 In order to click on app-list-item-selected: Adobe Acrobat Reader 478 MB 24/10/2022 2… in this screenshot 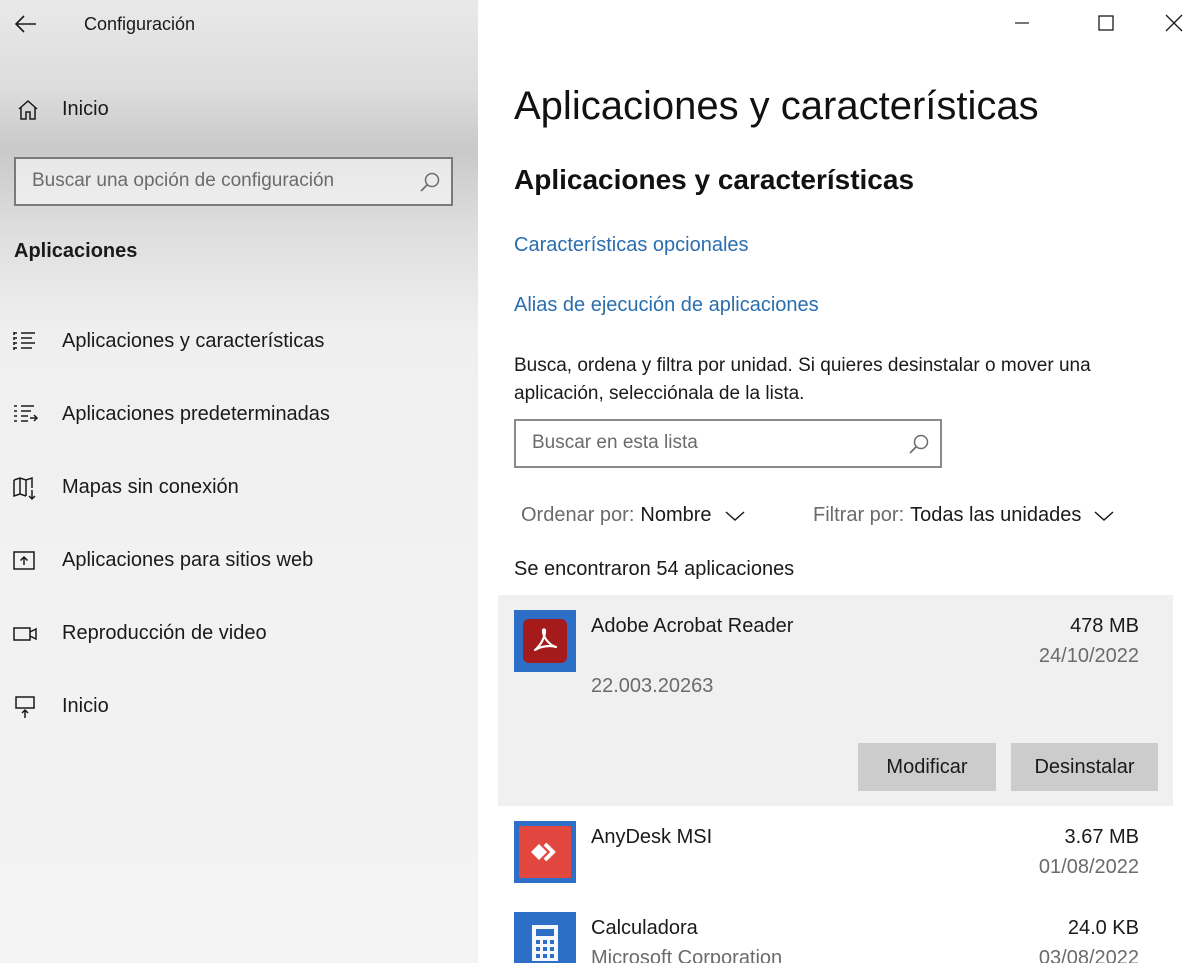, I will do `click(835, 700)`.